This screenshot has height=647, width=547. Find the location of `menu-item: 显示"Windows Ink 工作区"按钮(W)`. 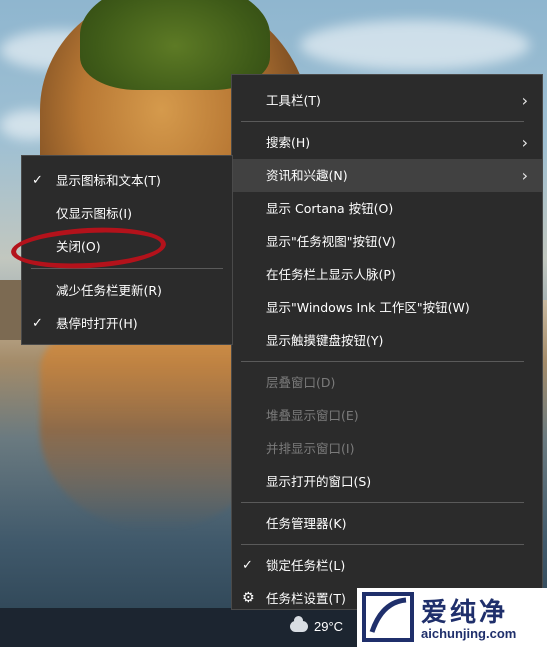

menu-item: 显示"Windows Ink 工作区"按钮(W) is located at coordinates (387, 307).